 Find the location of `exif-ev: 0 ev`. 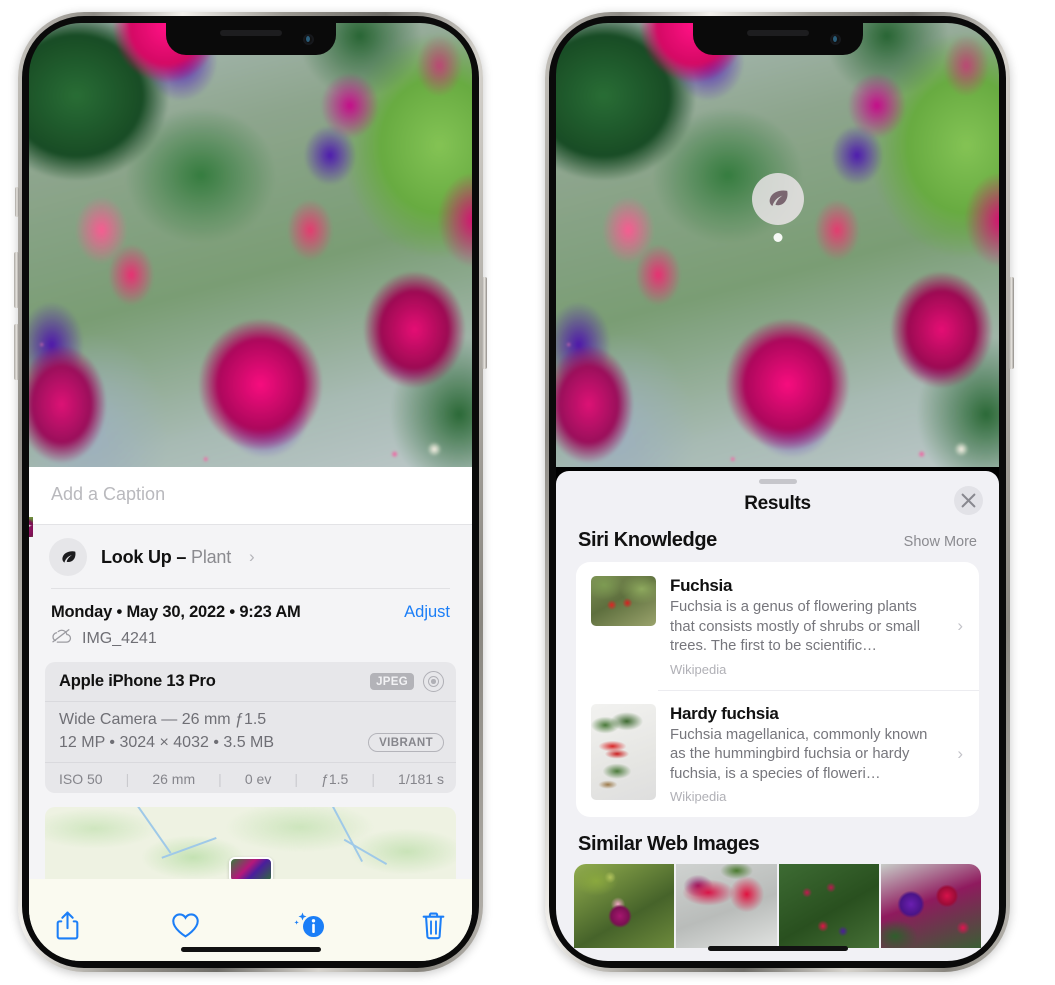

exif-ev: 0 ev is located at coordinates (258, 779).